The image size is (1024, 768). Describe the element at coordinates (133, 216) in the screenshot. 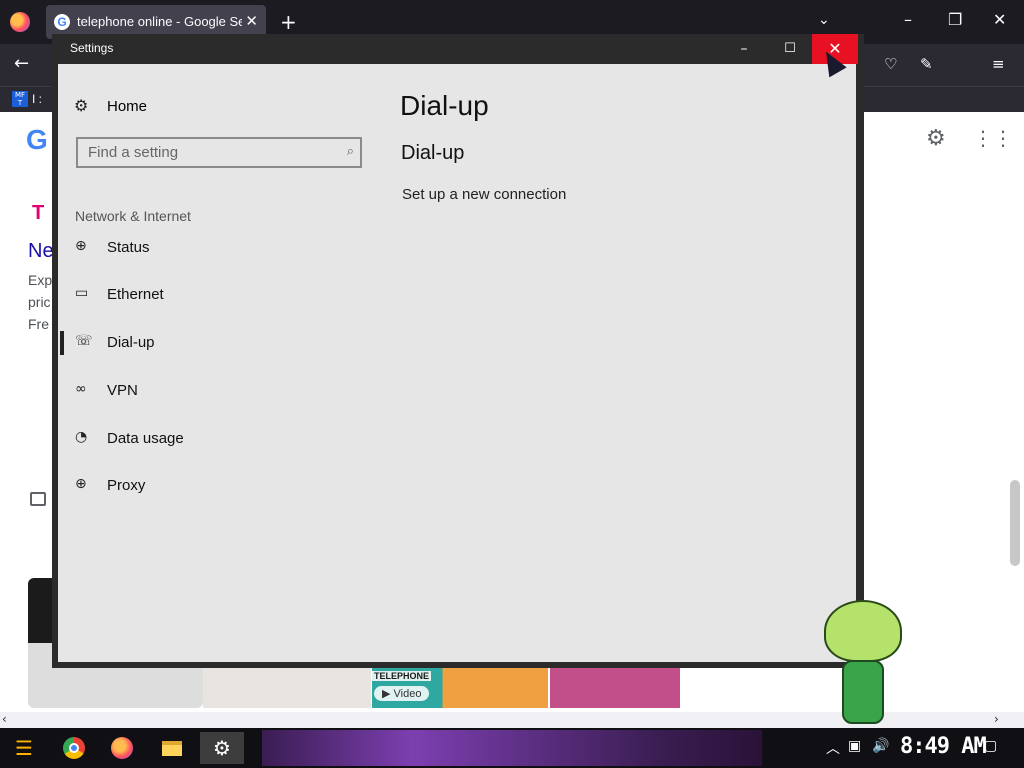

I see `section-heading: Network & Internet` at that location.